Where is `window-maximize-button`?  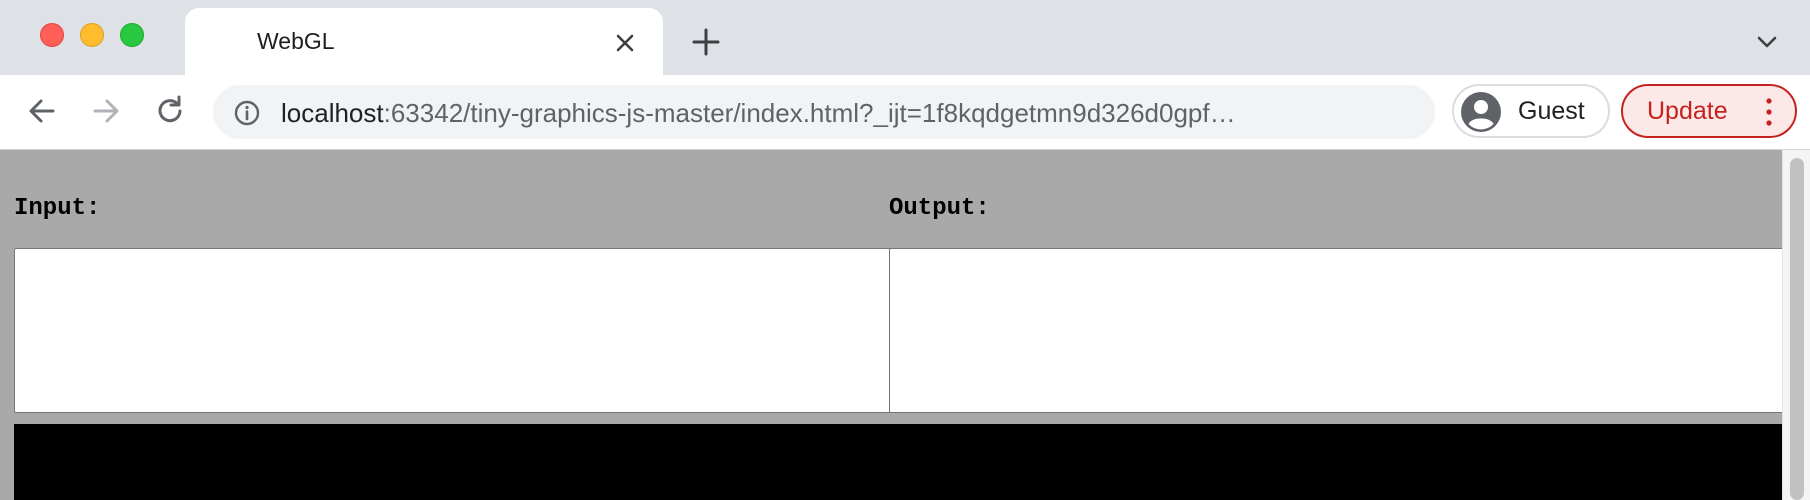
window-maximize-button is located at coordinates (132, 35).